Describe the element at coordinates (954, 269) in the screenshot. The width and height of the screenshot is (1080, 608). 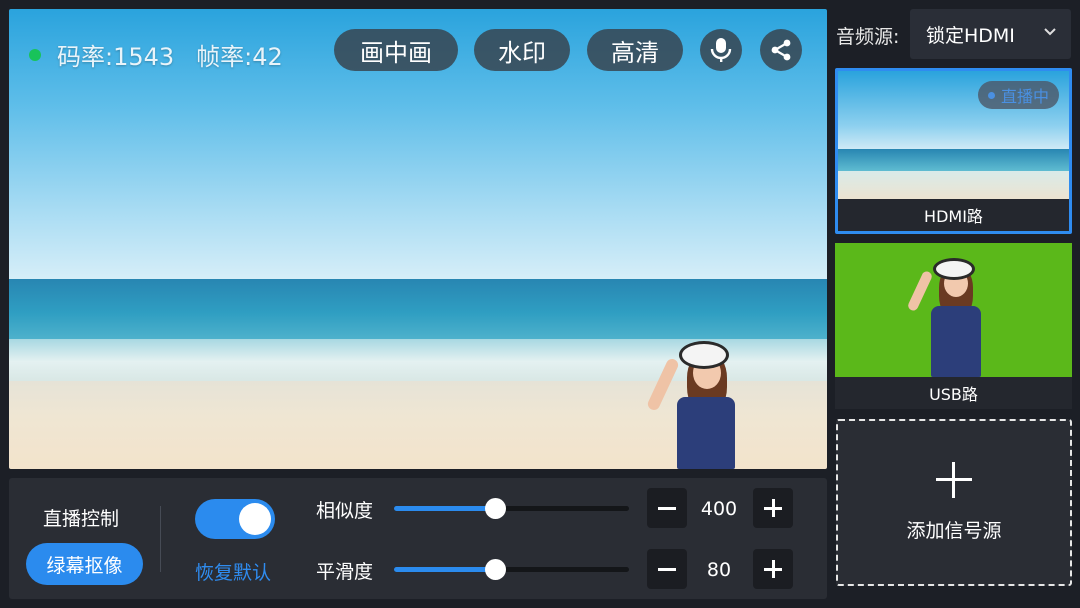
I see `usb-hat` at that location.